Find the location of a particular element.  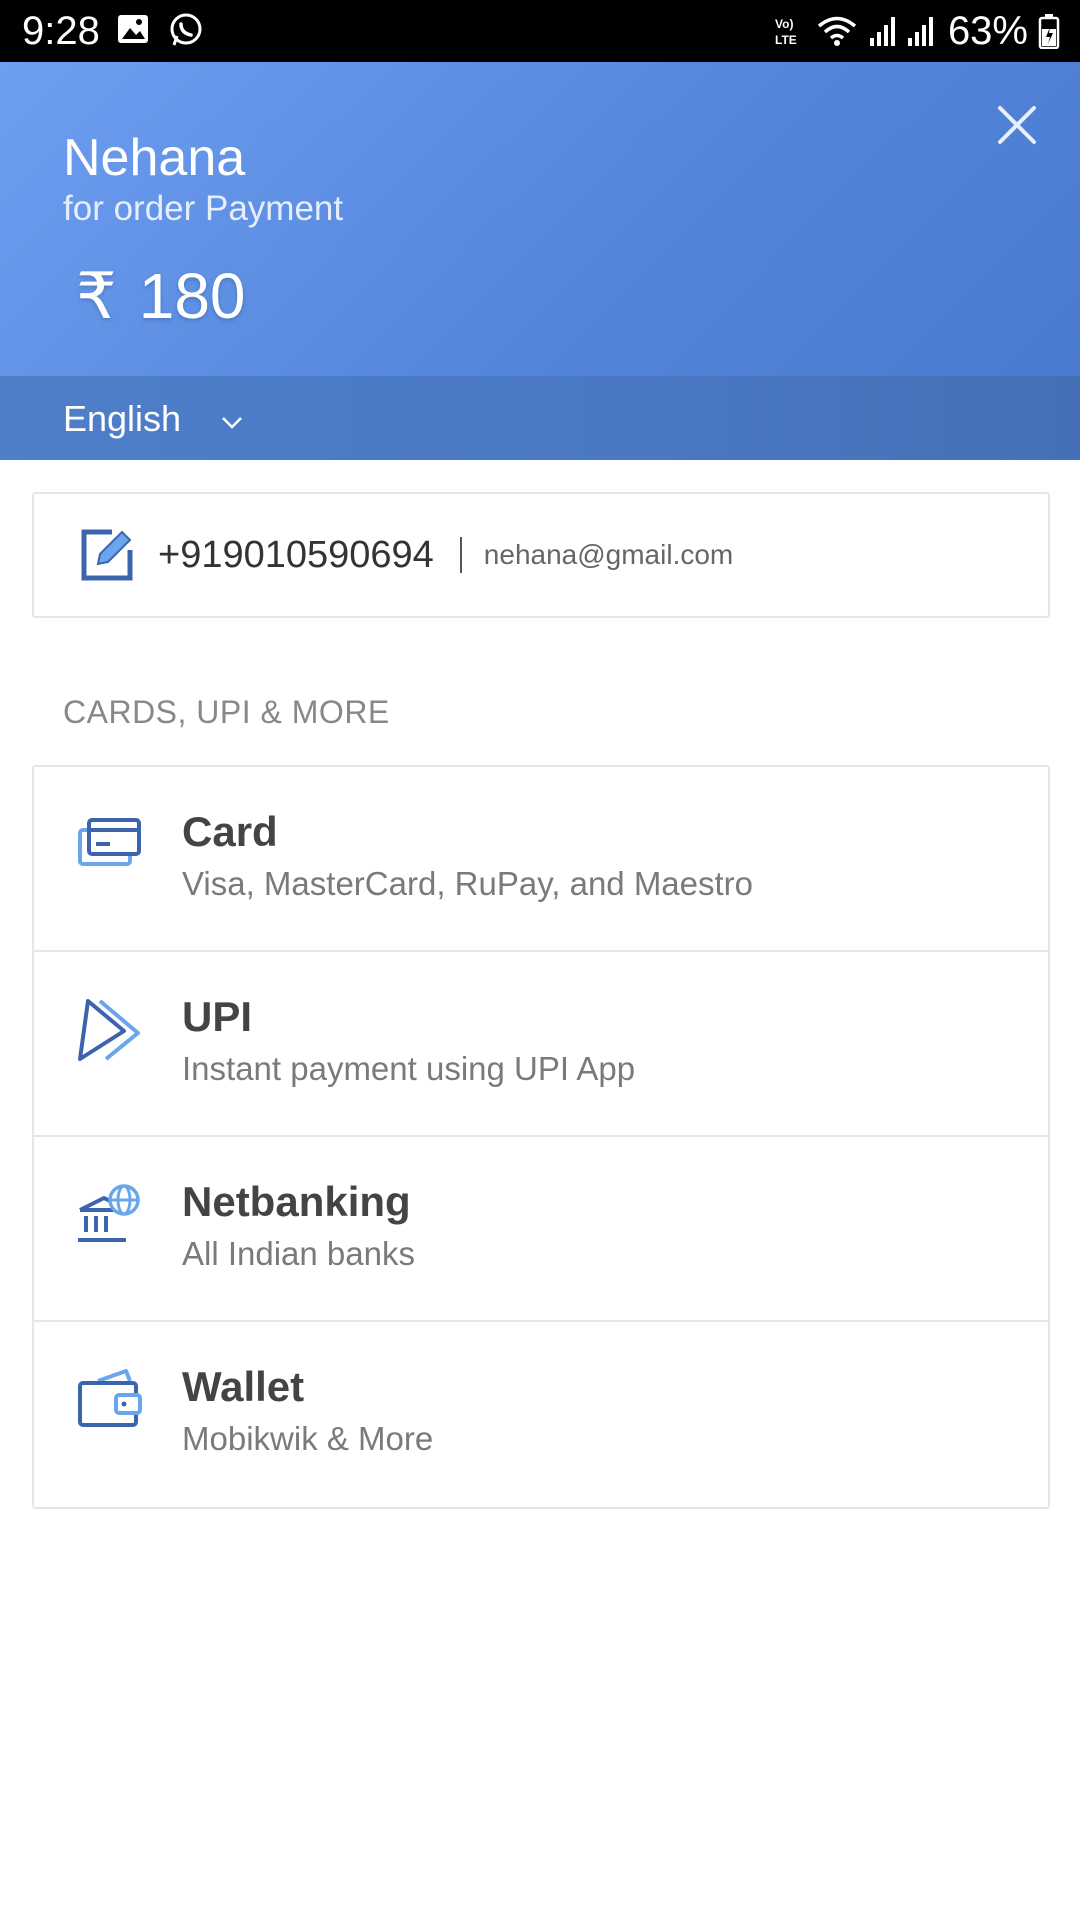

language-dropdown: English is located at coordinates (153, 419).